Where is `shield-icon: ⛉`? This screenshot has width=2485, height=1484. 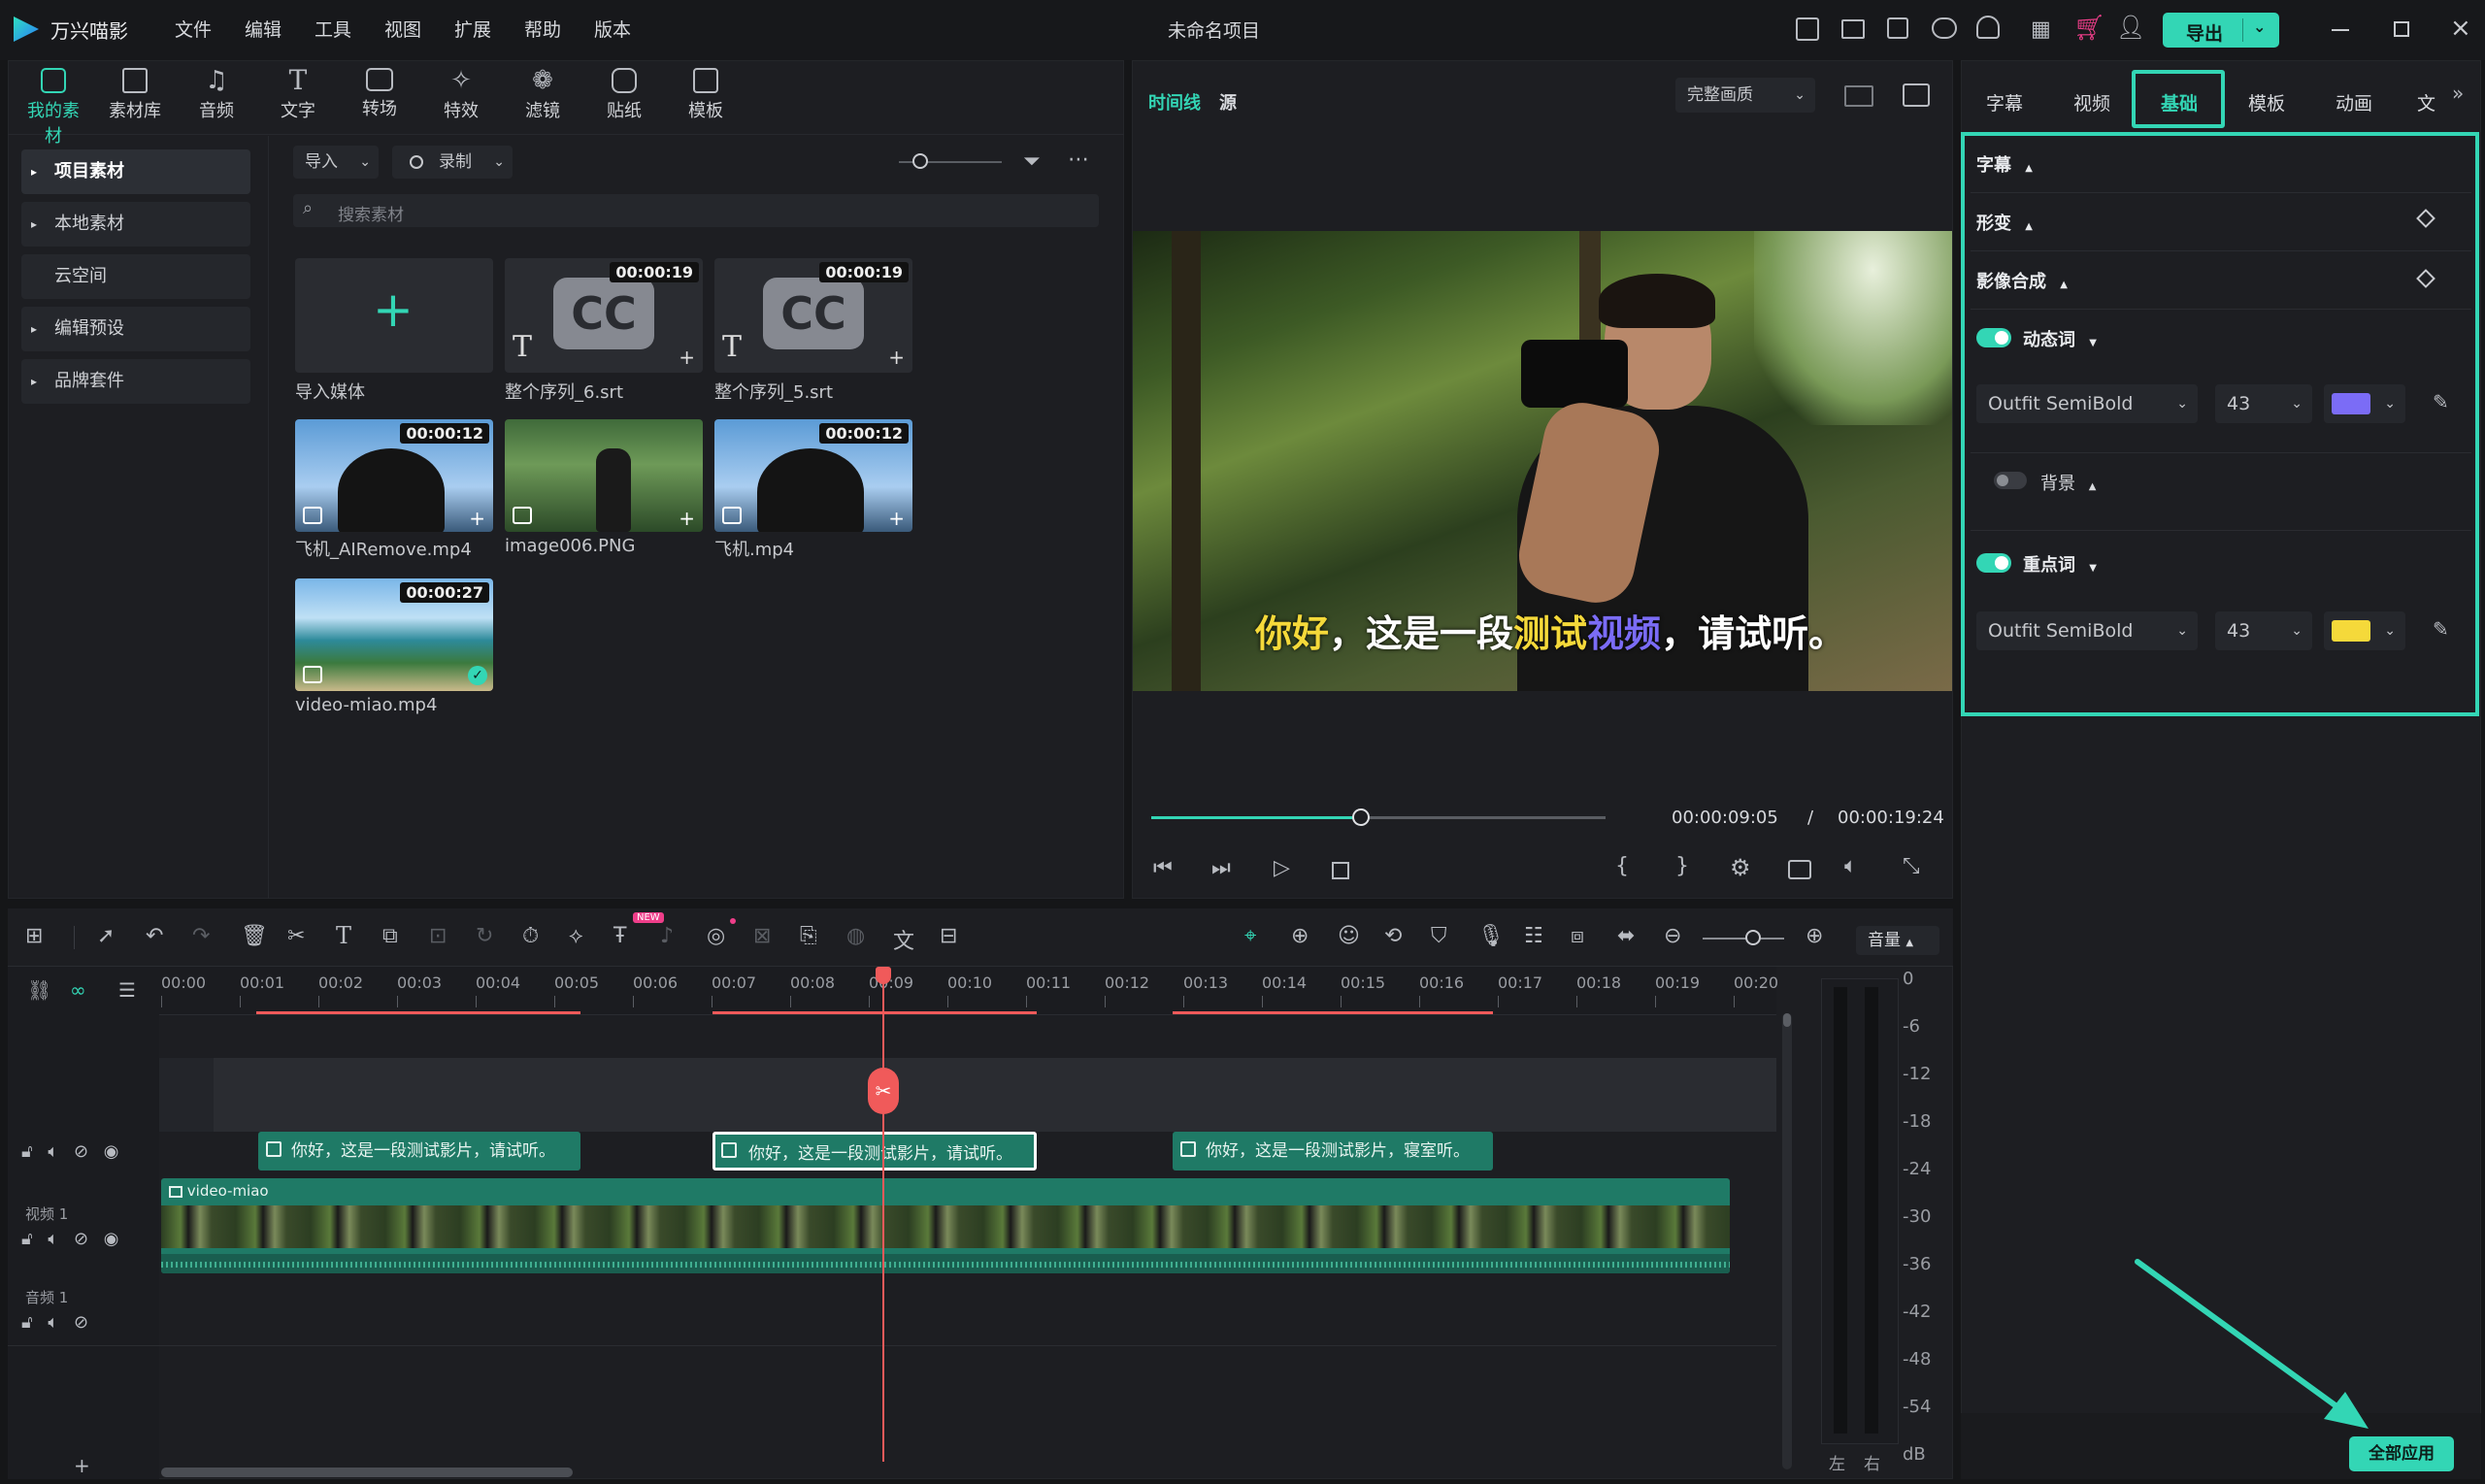 shield-icon: ⛉ is located at coordinates (1439, 936).